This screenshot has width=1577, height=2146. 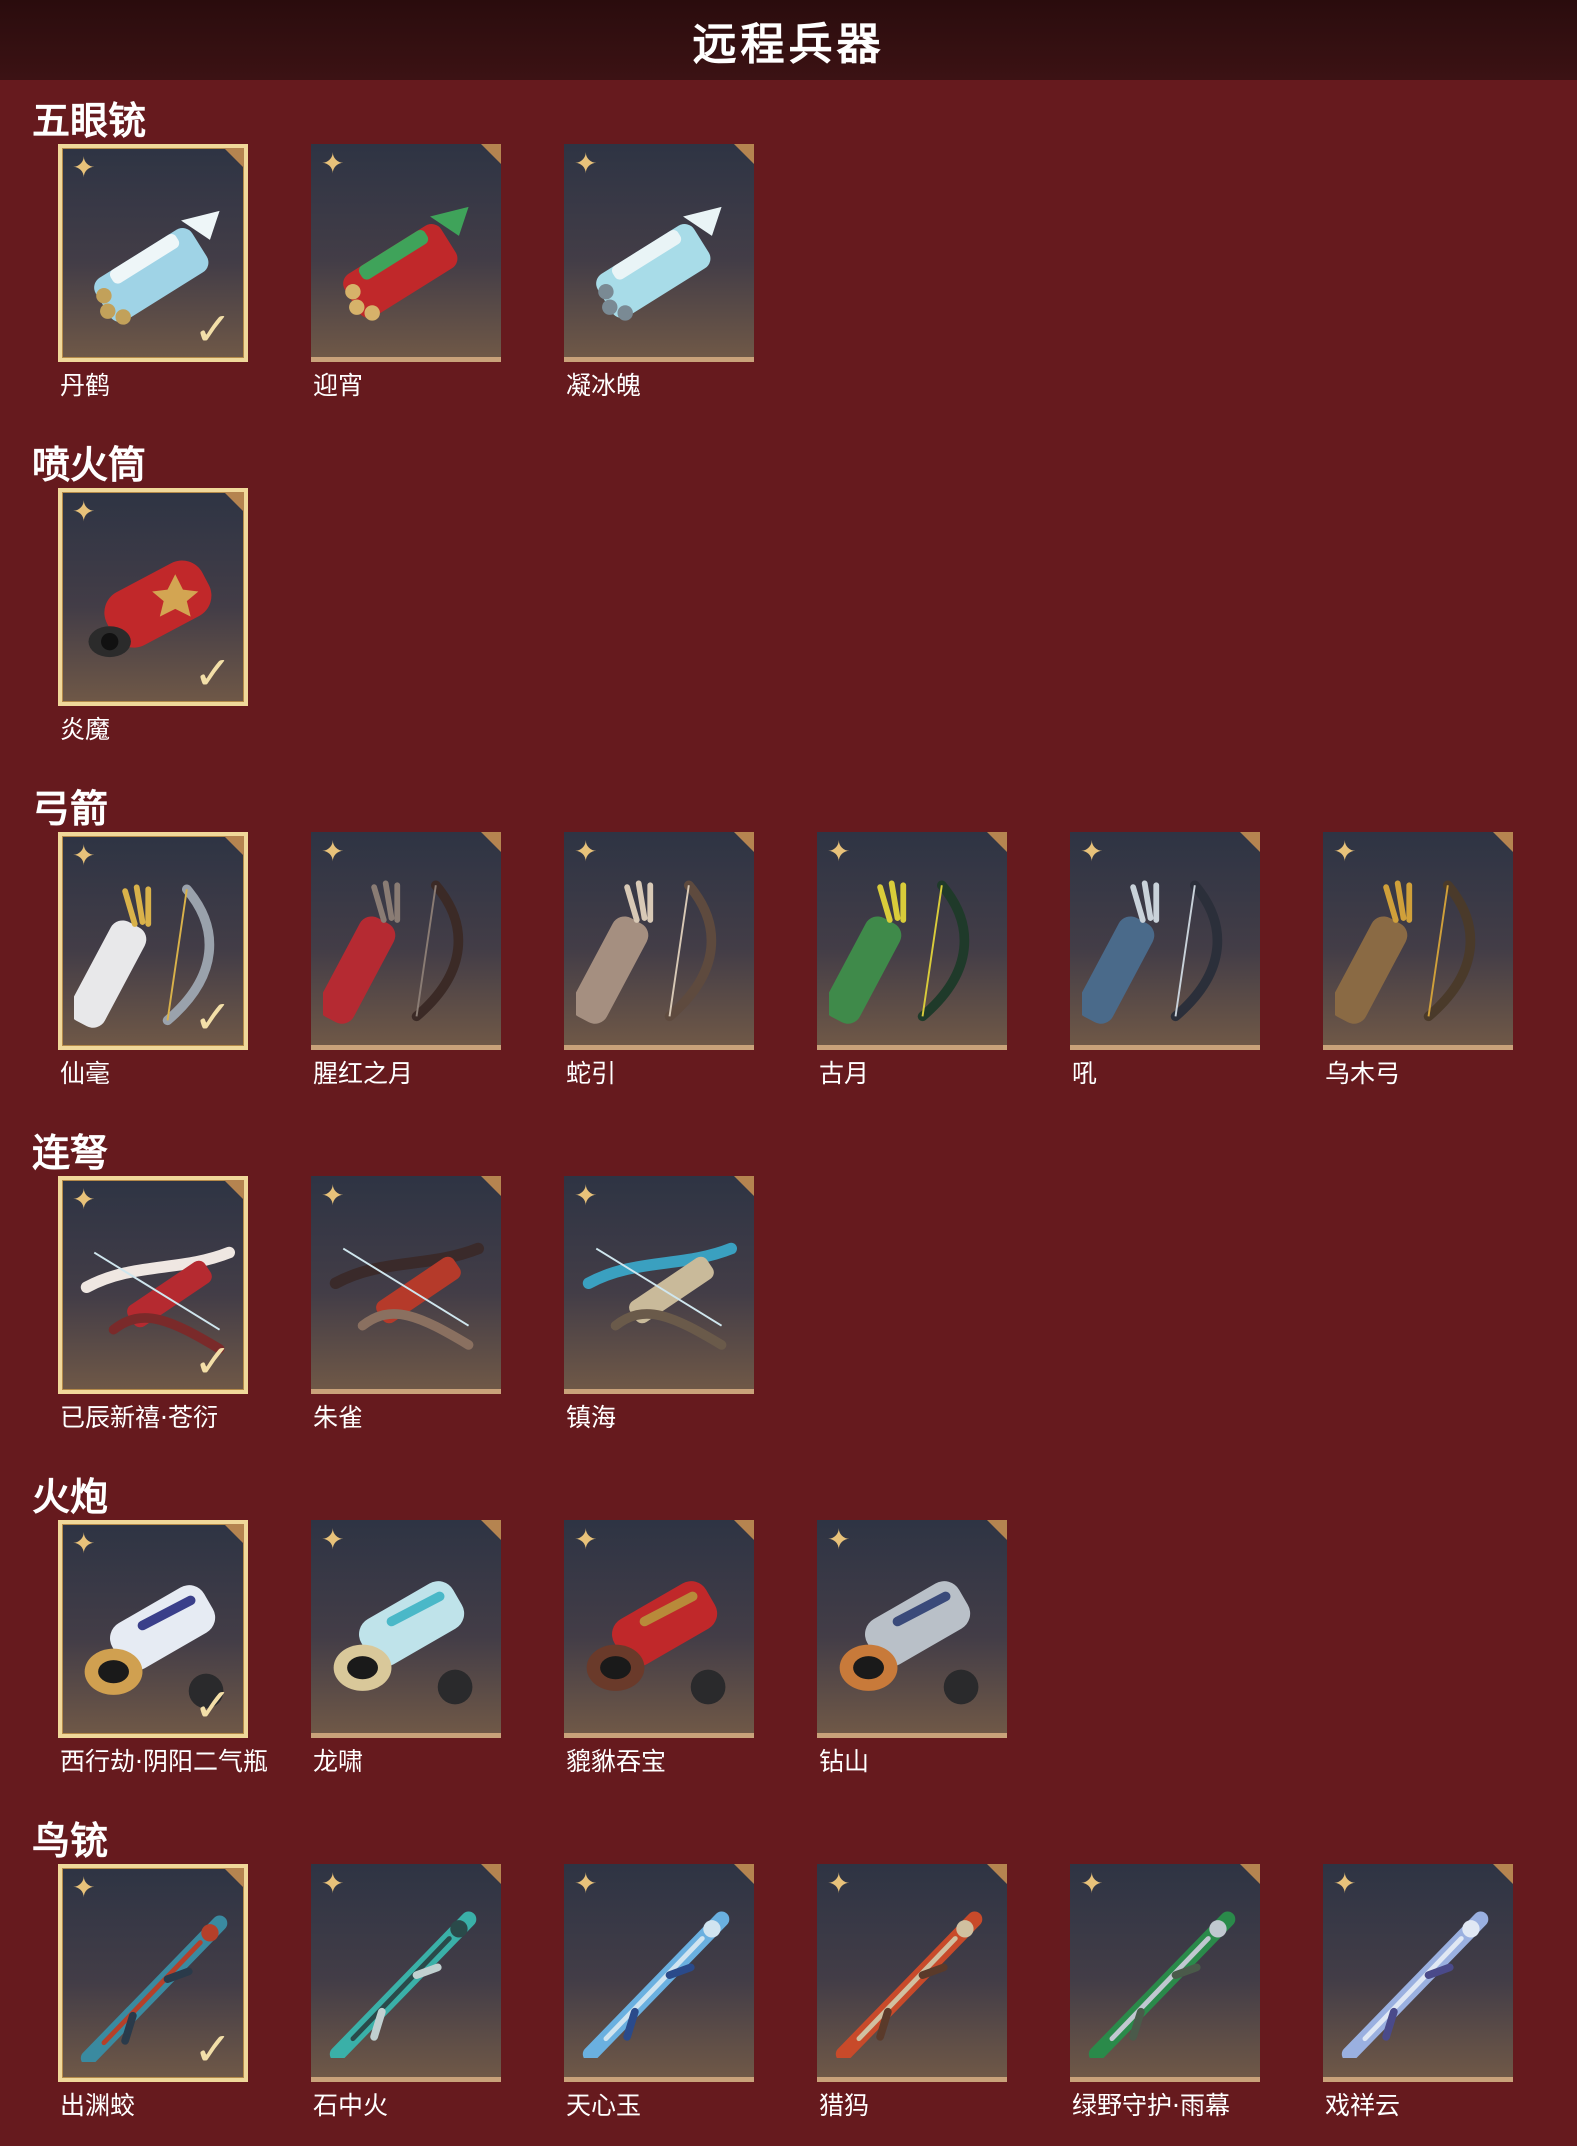 I want to click on weapon-item: ✦ 貔貅吞宝, so click(x=661, y=1649).